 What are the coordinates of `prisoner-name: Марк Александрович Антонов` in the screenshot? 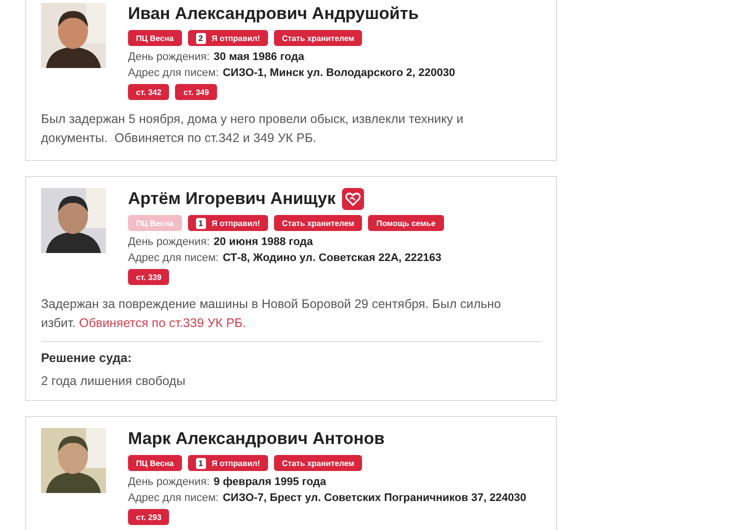 It's located at (256, 439).